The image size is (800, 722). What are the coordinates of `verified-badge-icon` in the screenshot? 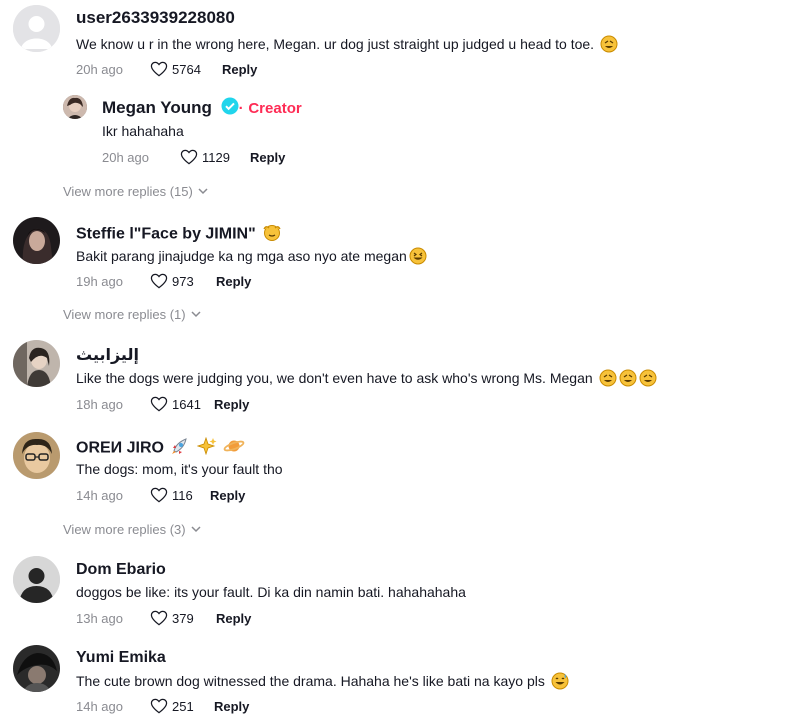 It's located at (230, 108).